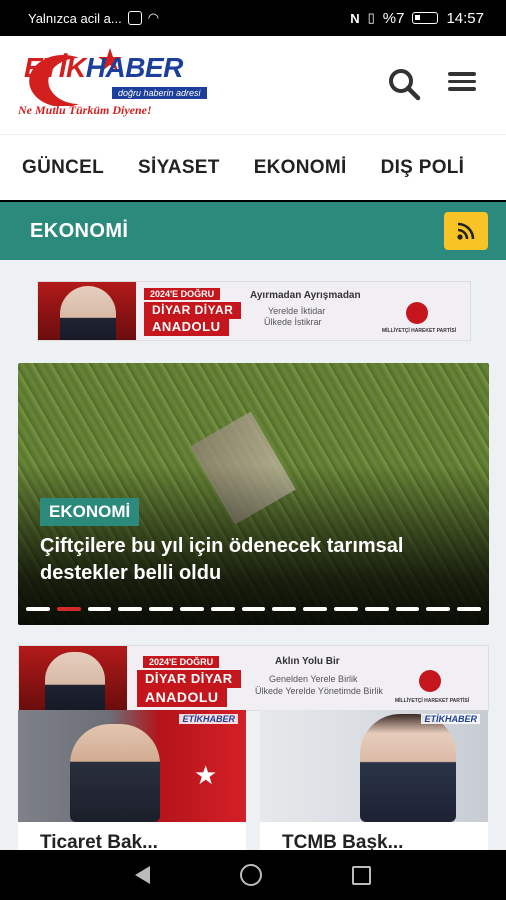 Image resolution: width=506 pixels, height=900 pixels. Describe the element at coordinates (63, 168) in the screenshot. I see `category-tab-guncel: GÜNCEL` at that location.